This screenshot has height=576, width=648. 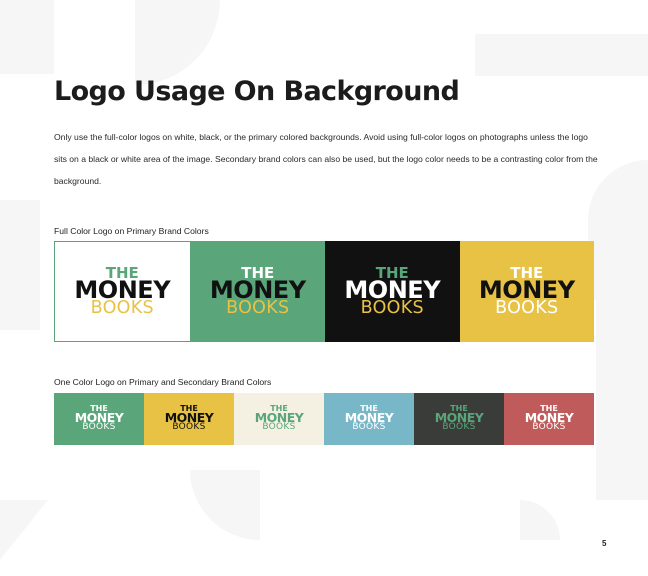 What do you see at coordinates (131, 231) in the screenshot?
I see `full-color-section-label: Full Color Logo on Primary Brand Colors` at bounding box center [131, 231].